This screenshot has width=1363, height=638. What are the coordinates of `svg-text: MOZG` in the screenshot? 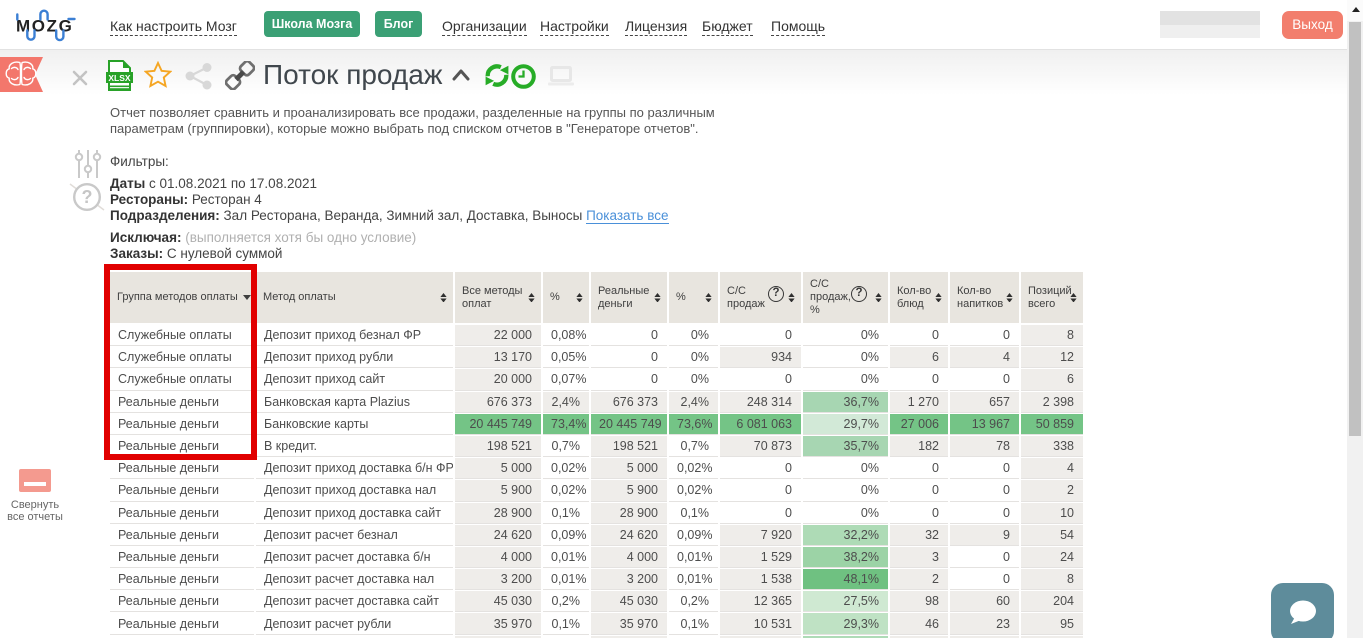 It's located at (44, 26).